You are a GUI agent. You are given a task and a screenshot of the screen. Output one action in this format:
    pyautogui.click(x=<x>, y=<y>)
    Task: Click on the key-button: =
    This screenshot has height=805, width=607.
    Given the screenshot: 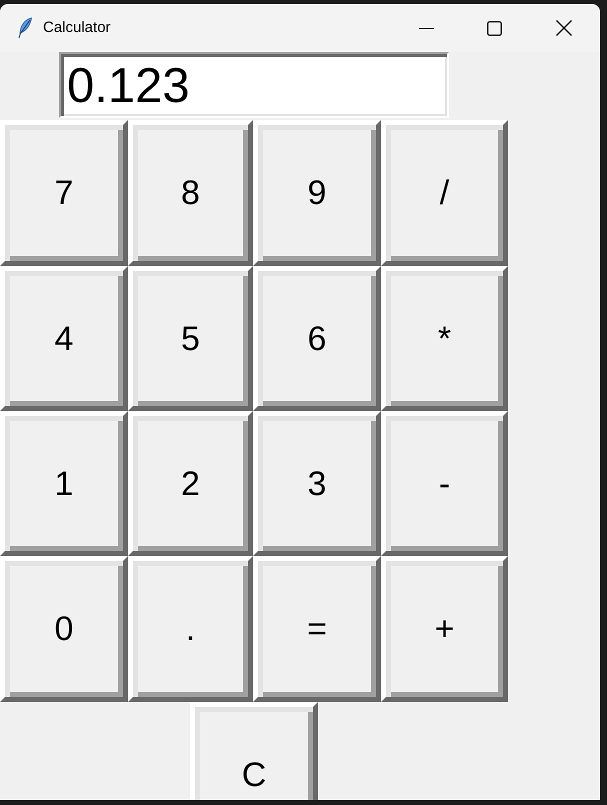 What is the action you would take?
    pyautogui.click(x=317, y=629)
    